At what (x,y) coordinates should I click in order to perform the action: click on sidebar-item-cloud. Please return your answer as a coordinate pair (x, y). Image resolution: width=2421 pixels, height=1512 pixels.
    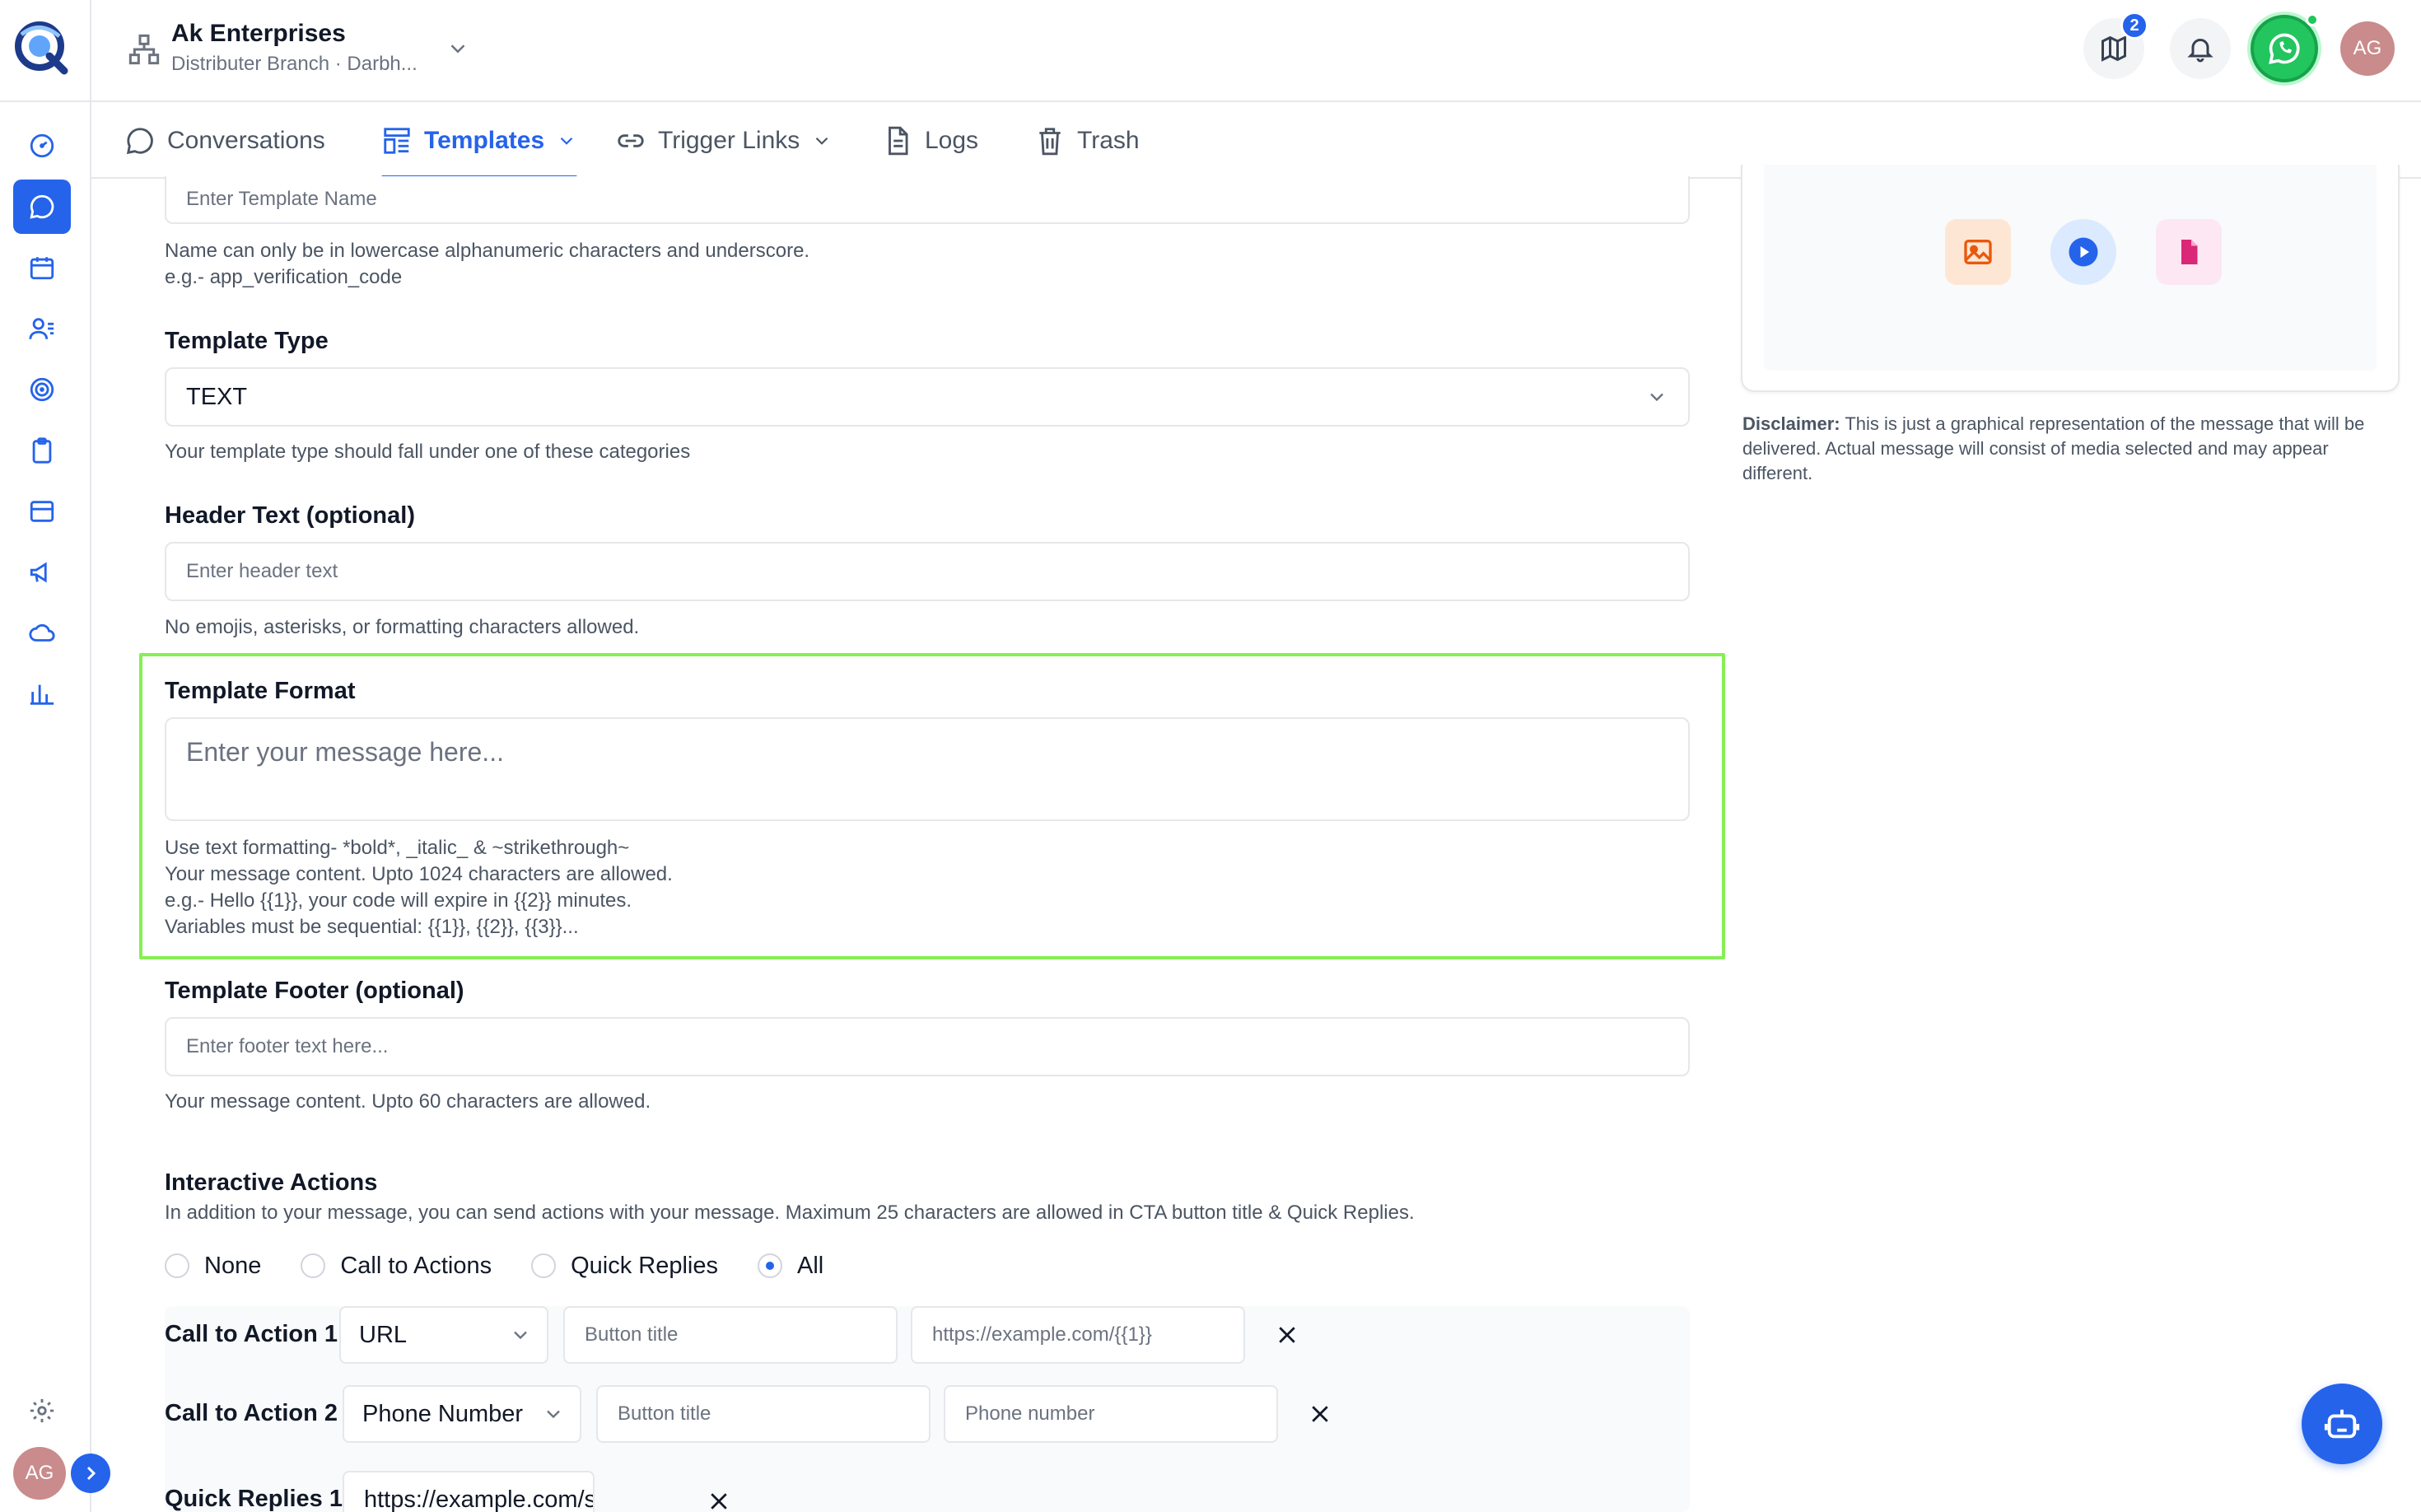
    Looking at the image, I should click on (42, 633).